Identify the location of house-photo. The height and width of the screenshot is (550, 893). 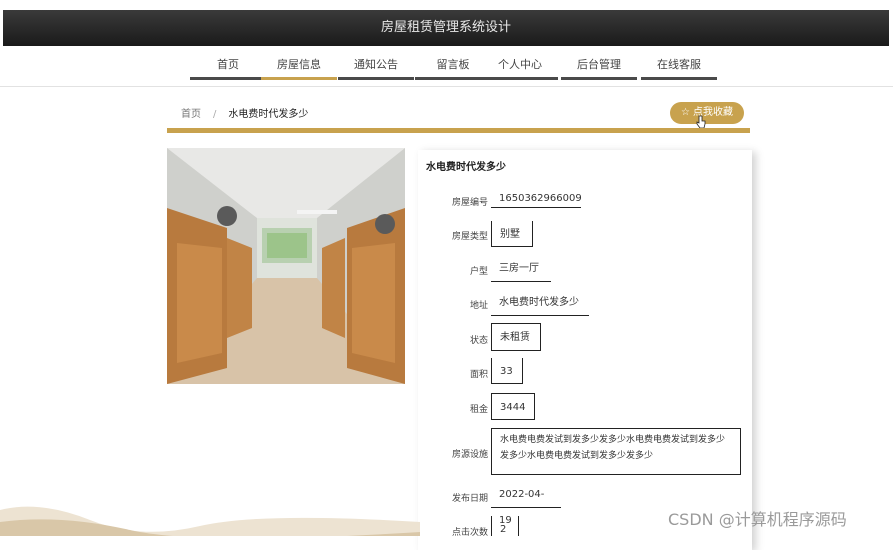
(286, 266).